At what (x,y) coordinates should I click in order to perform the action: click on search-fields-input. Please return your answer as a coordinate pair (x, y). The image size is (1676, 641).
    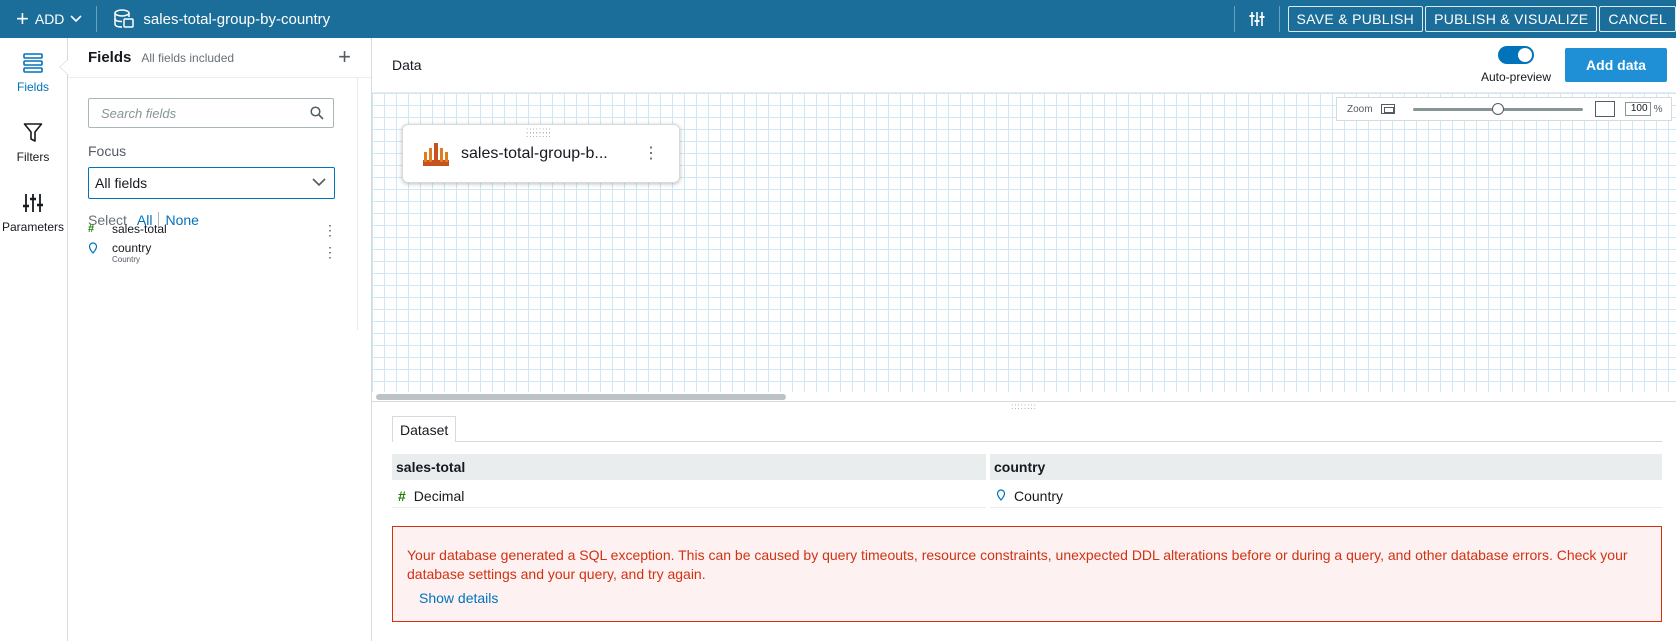
    Looking at the image, I should click on (201, 113).